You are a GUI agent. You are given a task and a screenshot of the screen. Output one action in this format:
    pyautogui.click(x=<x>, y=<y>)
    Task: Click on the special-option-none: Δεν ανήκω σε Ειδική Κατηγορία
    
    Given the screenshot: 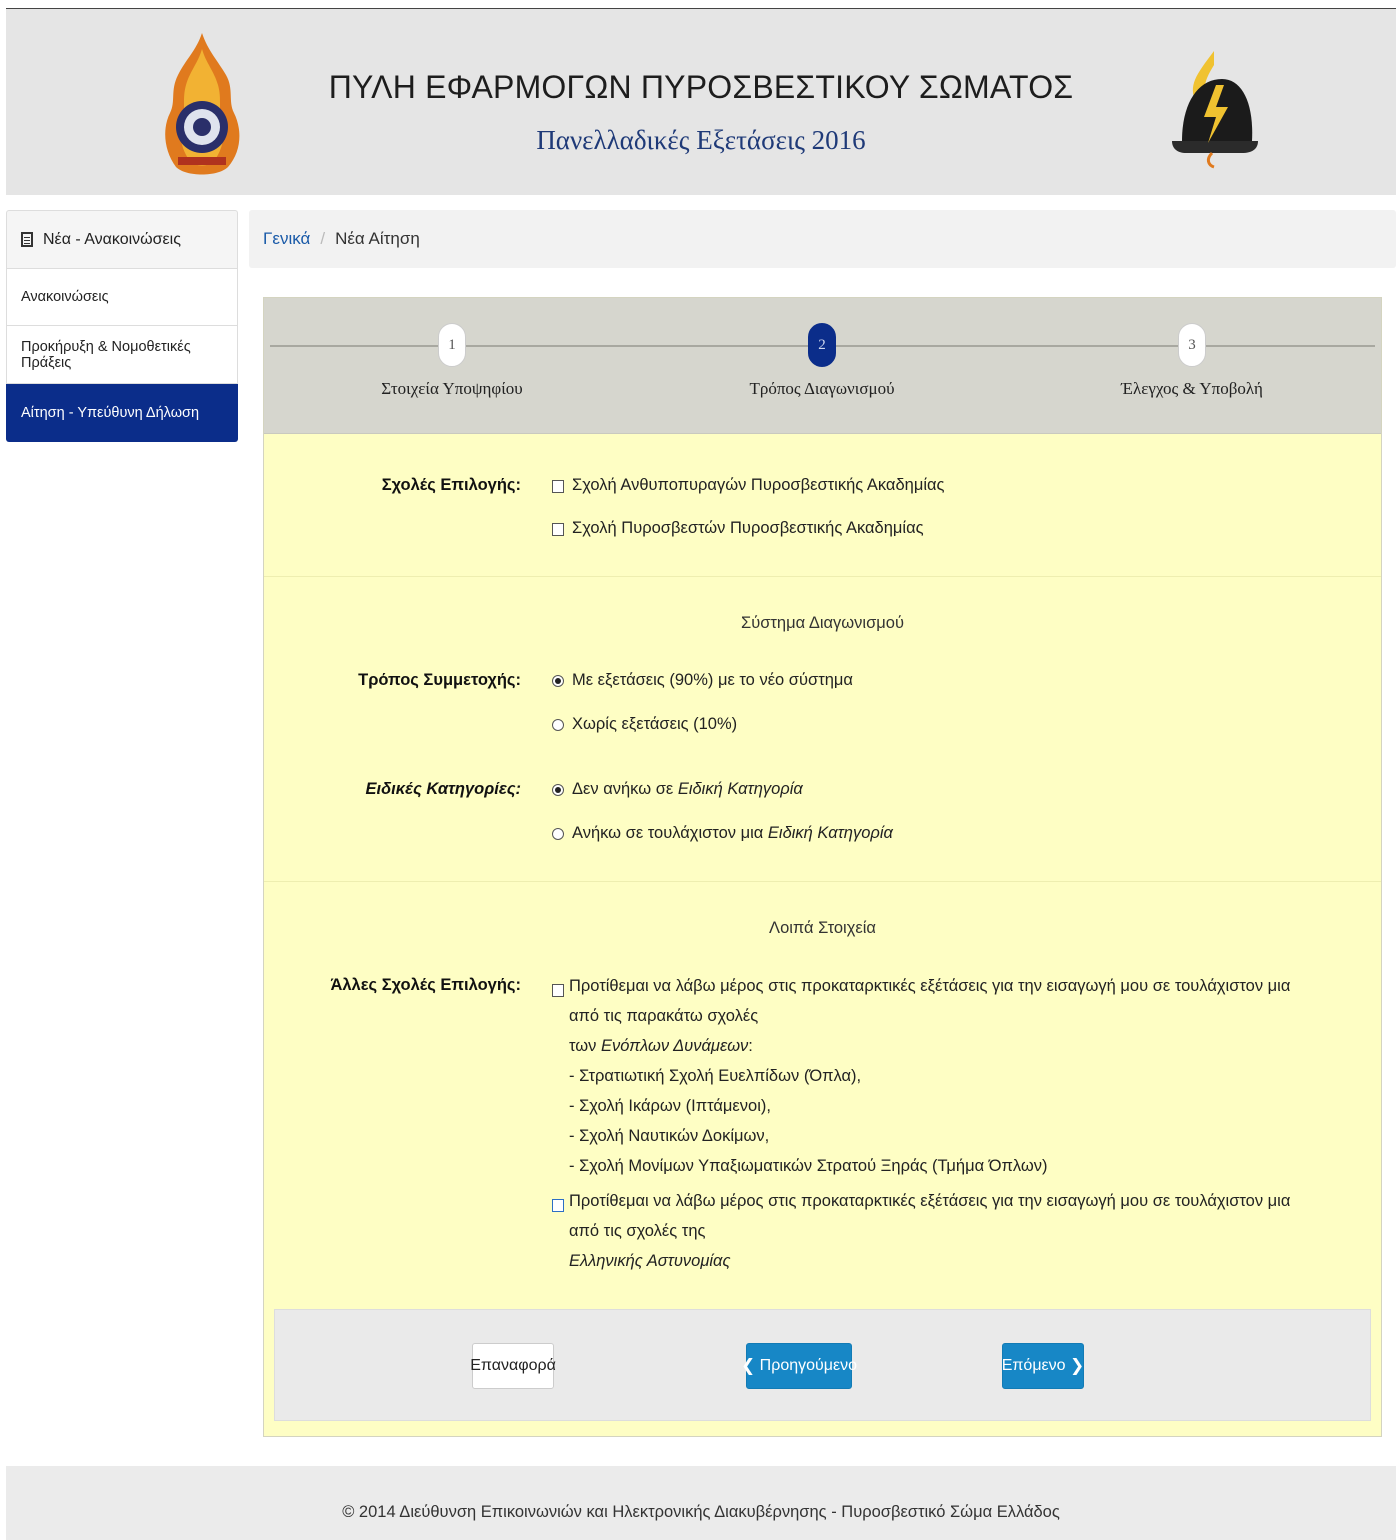 What is the action you would take?
    pyautogui.click(x=677, y=789)
    